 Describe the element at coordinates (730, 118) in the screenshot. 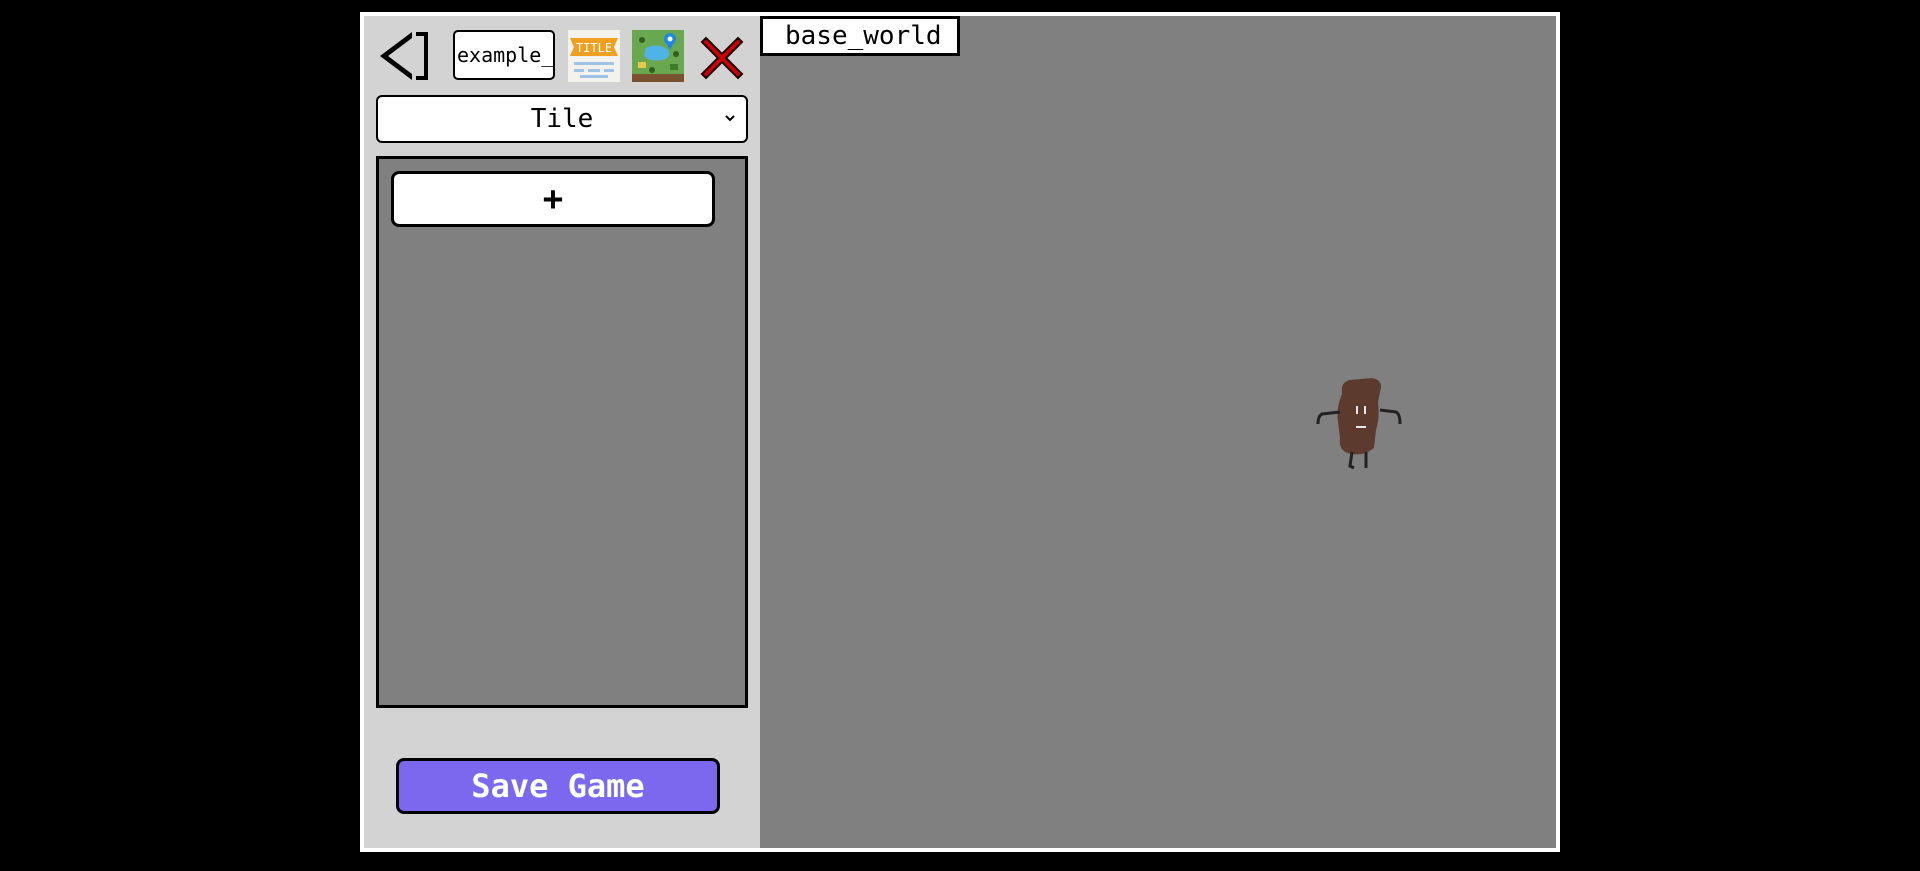

I see `chevron-down-icon` at that location.